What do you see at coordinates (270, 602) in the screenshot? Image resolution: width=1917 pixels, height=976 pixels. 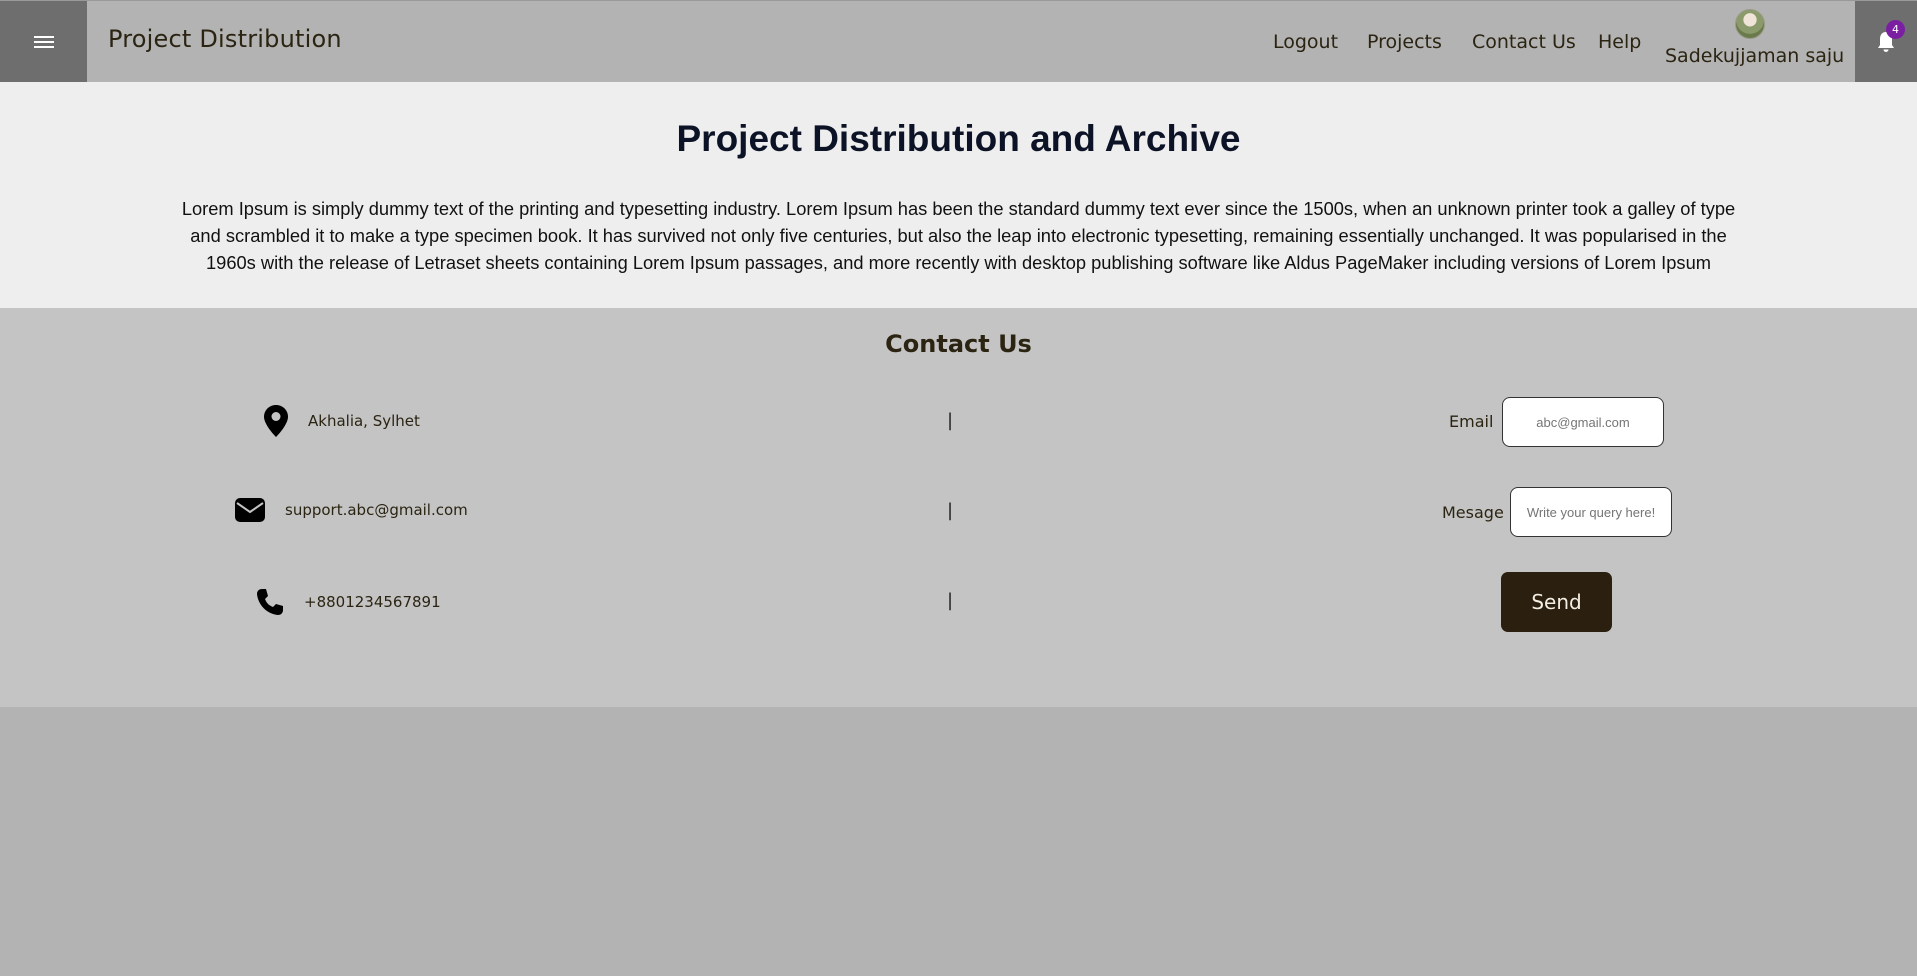 I see `phone-icon` at bounding box center [270, 602].